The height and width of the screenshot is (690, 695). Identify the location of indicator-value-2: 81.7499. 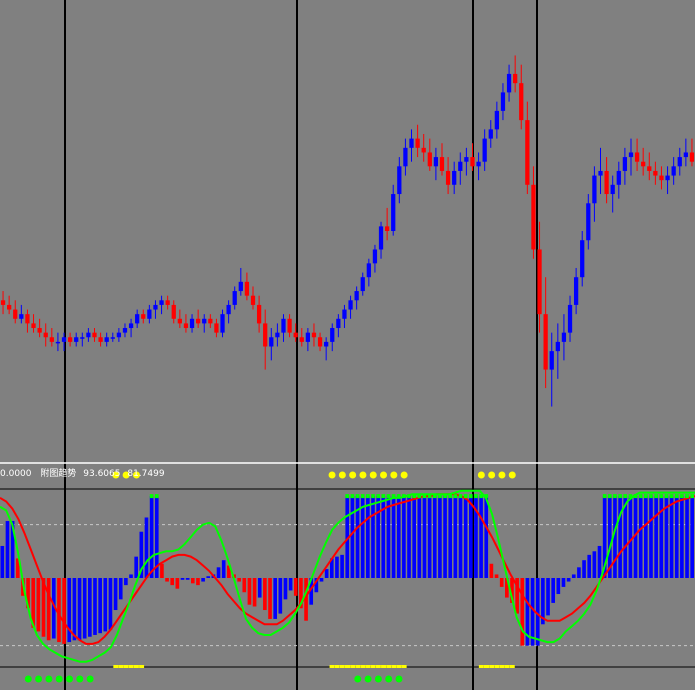
(145, 474).